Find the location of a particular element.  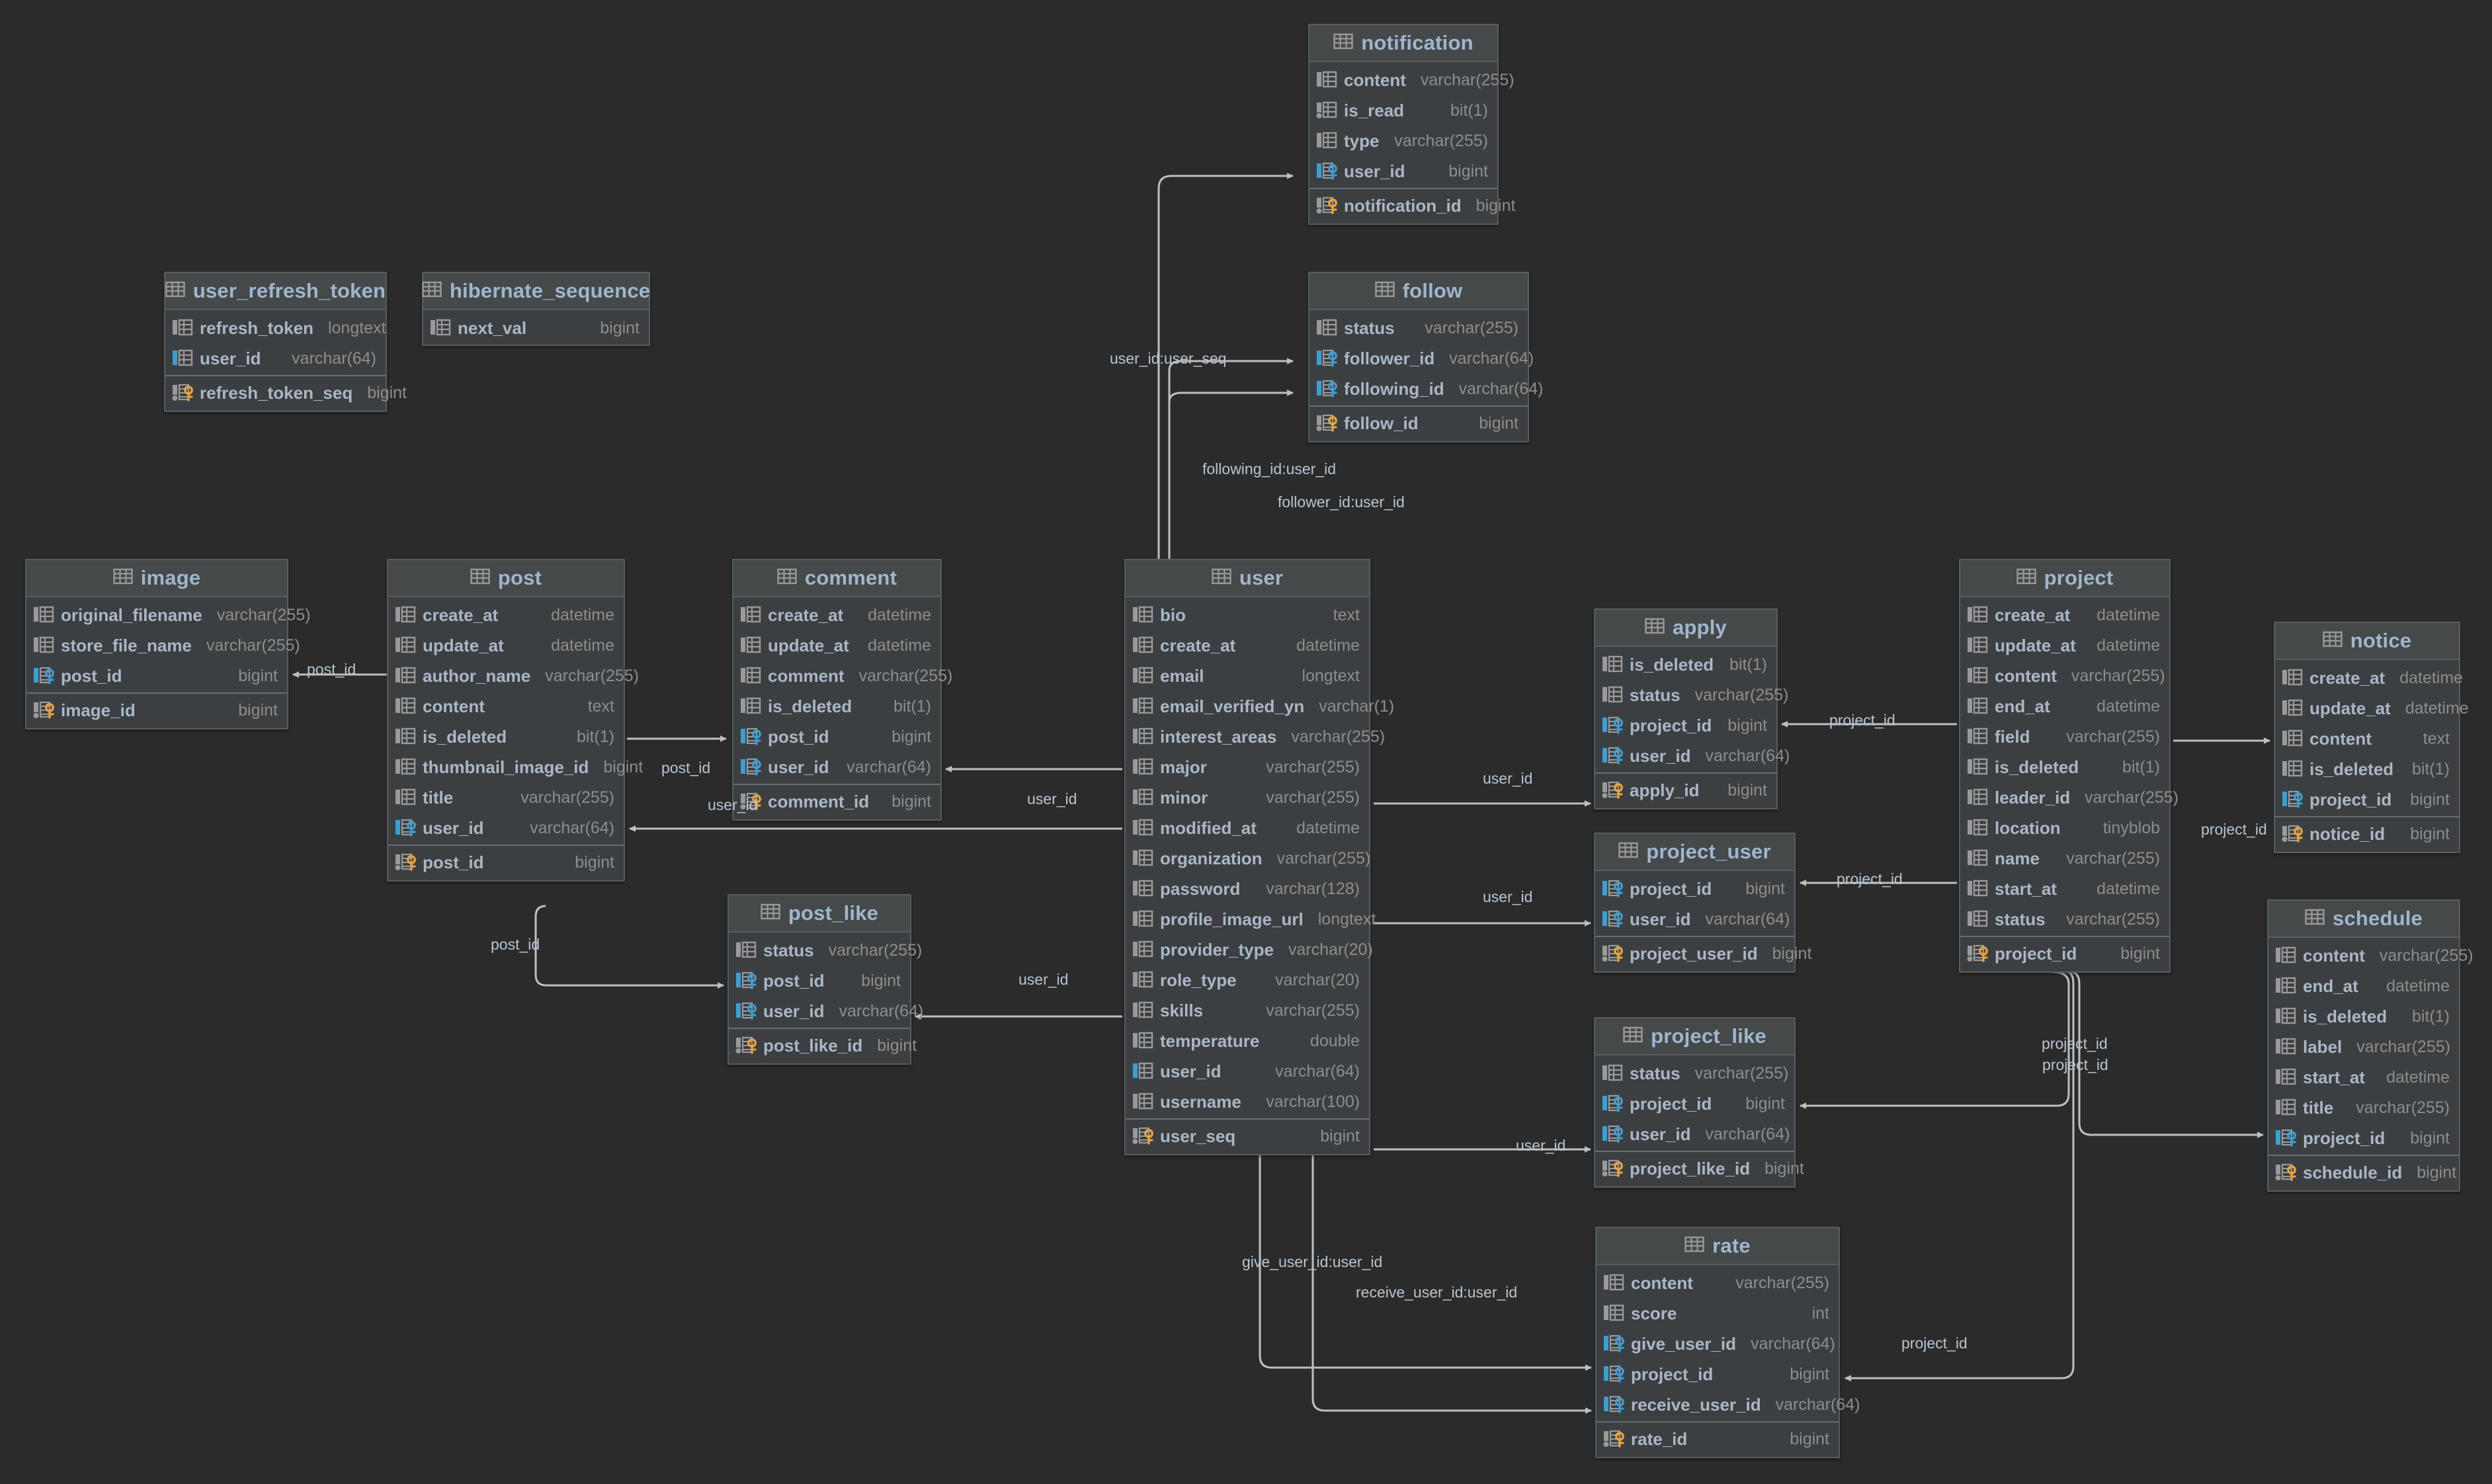

column-row: user_id bigint is located at coordinates (1403, 171).